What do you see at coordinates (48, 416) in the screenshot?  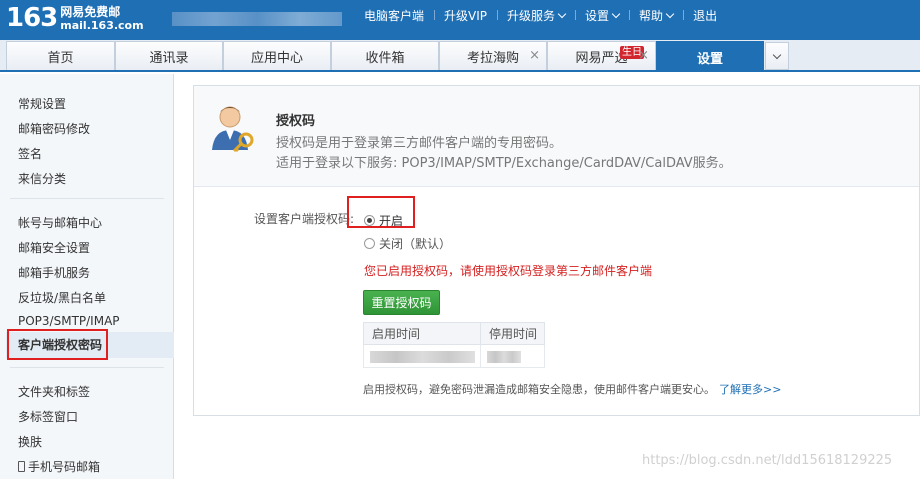 I see `sidebar-item-multitab: 多标签窗口` at bounding box center [48, 416].